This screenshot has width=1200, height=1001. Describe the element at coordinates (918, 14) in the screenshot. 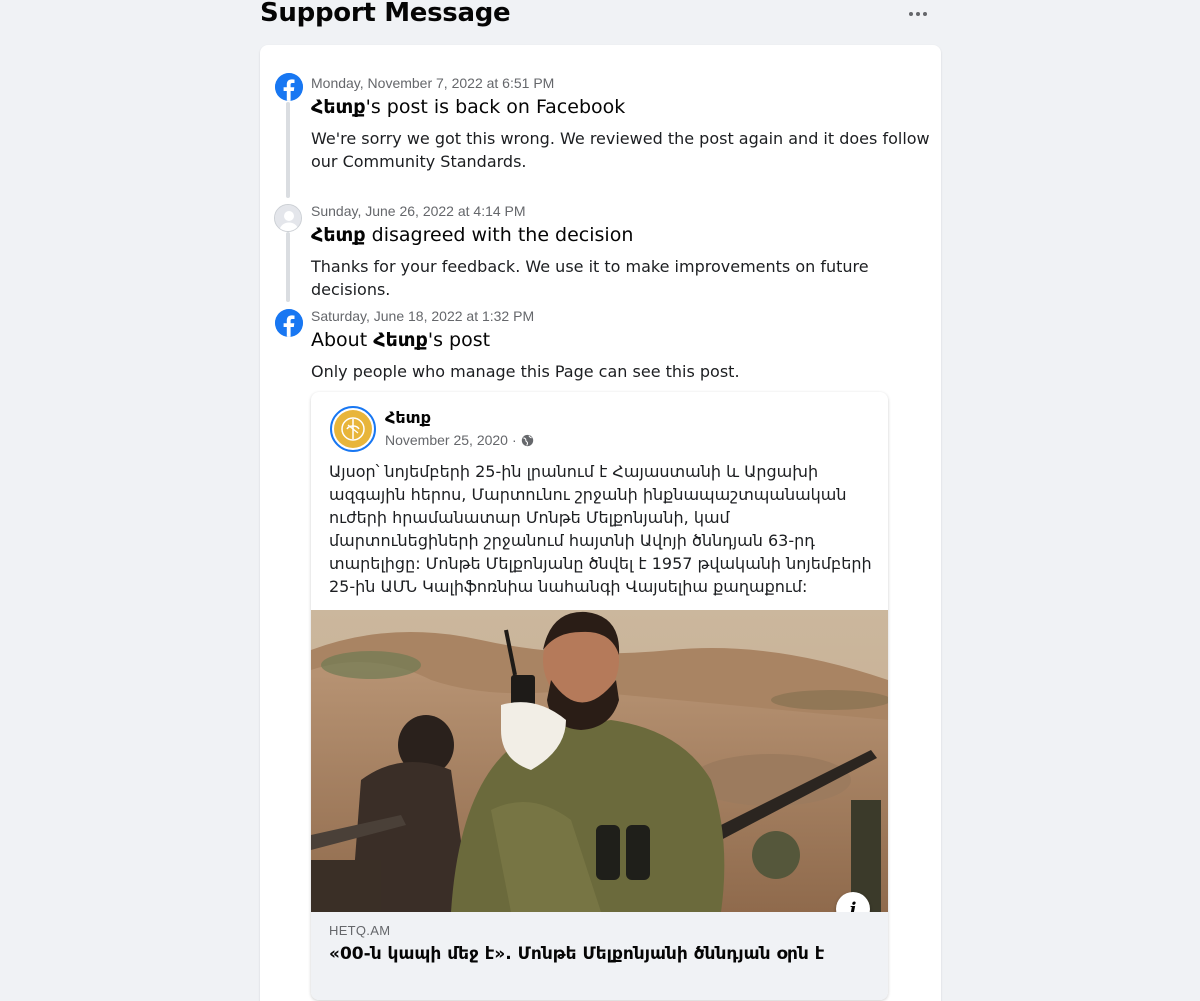

I see `more-options-button` at that location.